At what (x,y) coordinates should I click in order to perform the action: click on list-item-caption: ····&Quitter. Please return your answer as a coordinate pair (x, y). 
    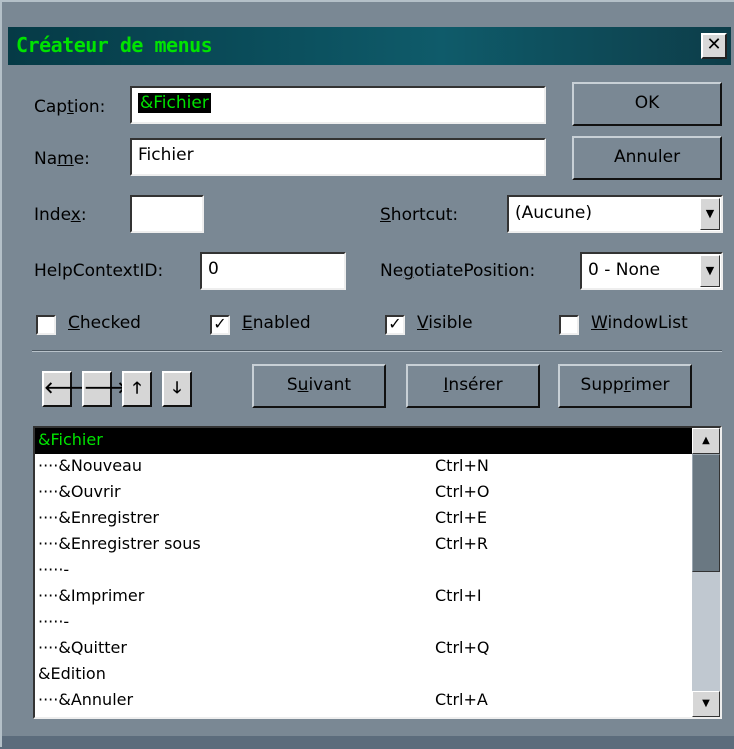
    Looking at the image, I should click on (82, 647).